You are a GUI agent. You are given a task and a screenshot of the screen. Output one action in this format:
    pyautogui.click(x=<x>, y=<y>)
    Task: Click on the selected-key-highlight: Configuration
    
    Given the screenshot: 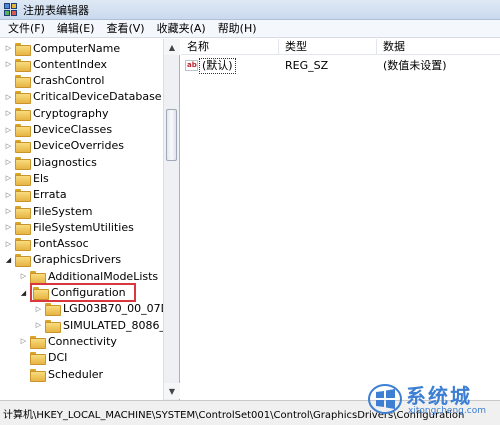 What is the action you would take?
    pyautogui.click(x=83, y=292)
    